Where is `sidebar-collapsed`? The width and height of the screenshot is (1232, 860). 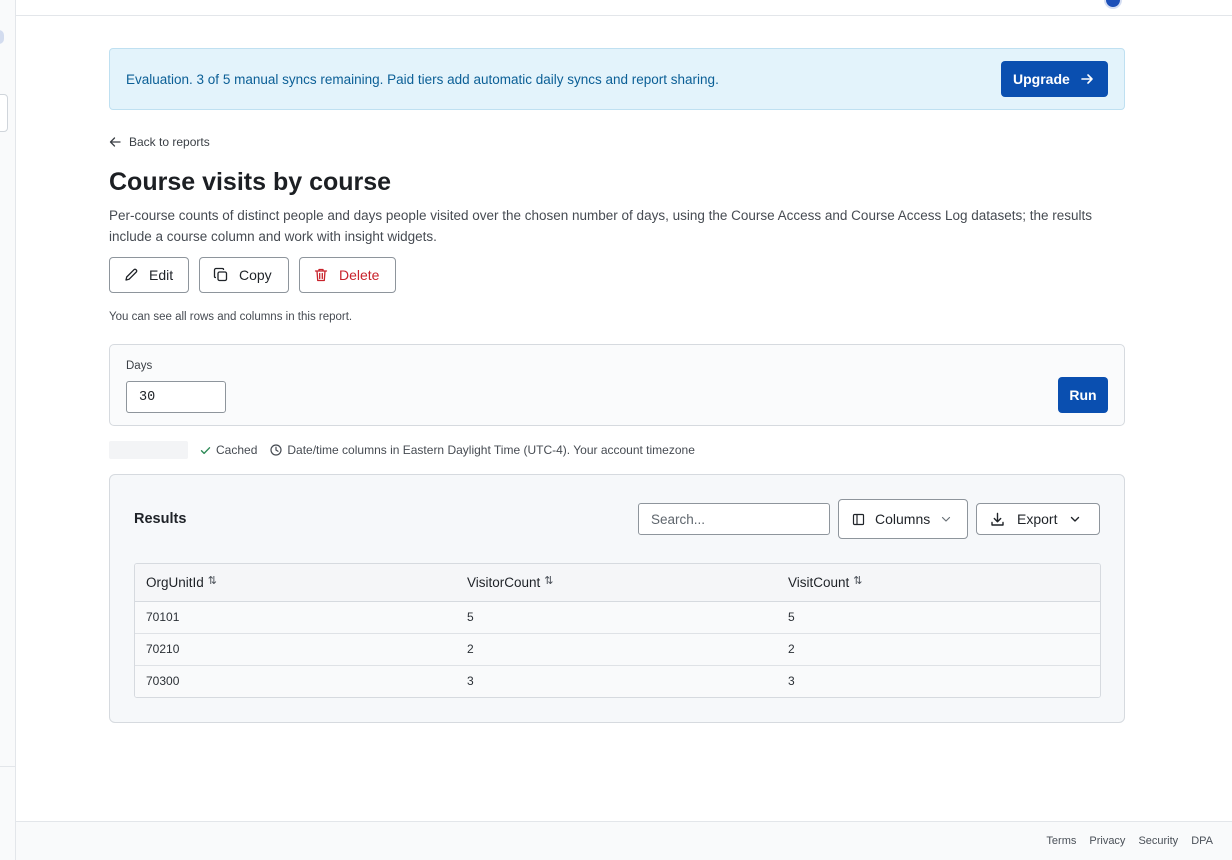 sidebar-collapsed is located at coordinates (8, 430).